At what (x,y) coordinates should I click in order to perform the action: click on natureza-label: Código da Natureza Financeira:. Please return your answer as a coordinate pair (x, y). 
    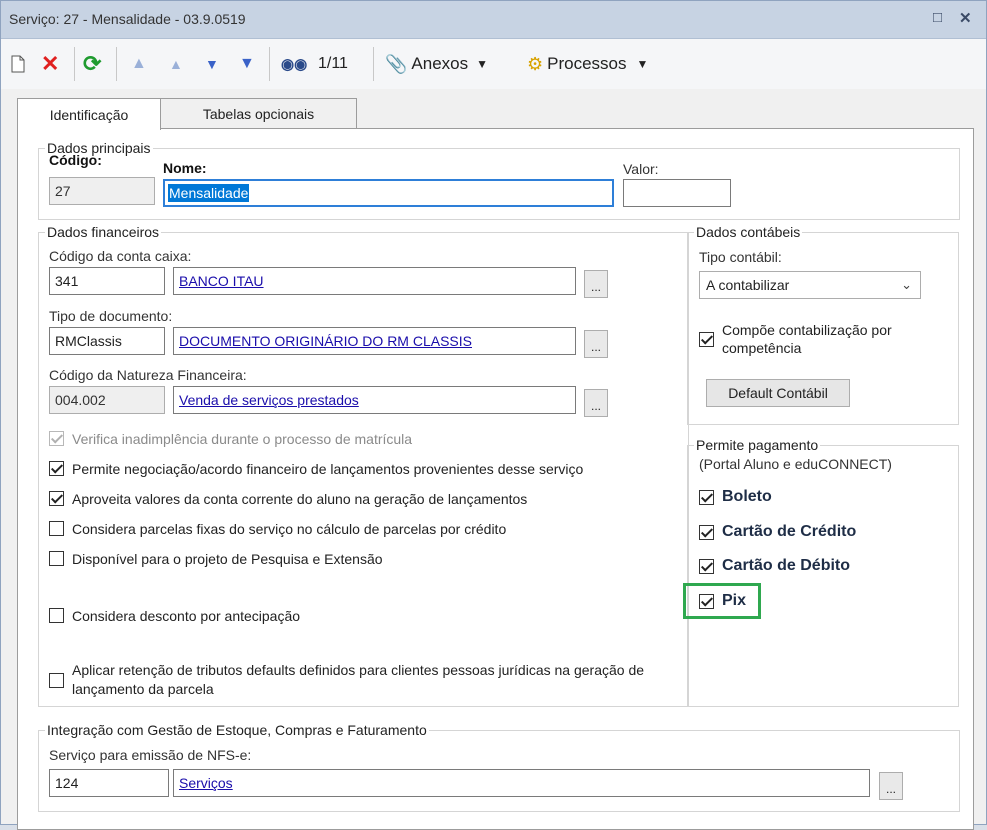
    Looking at the image, I should click on (148, 375).